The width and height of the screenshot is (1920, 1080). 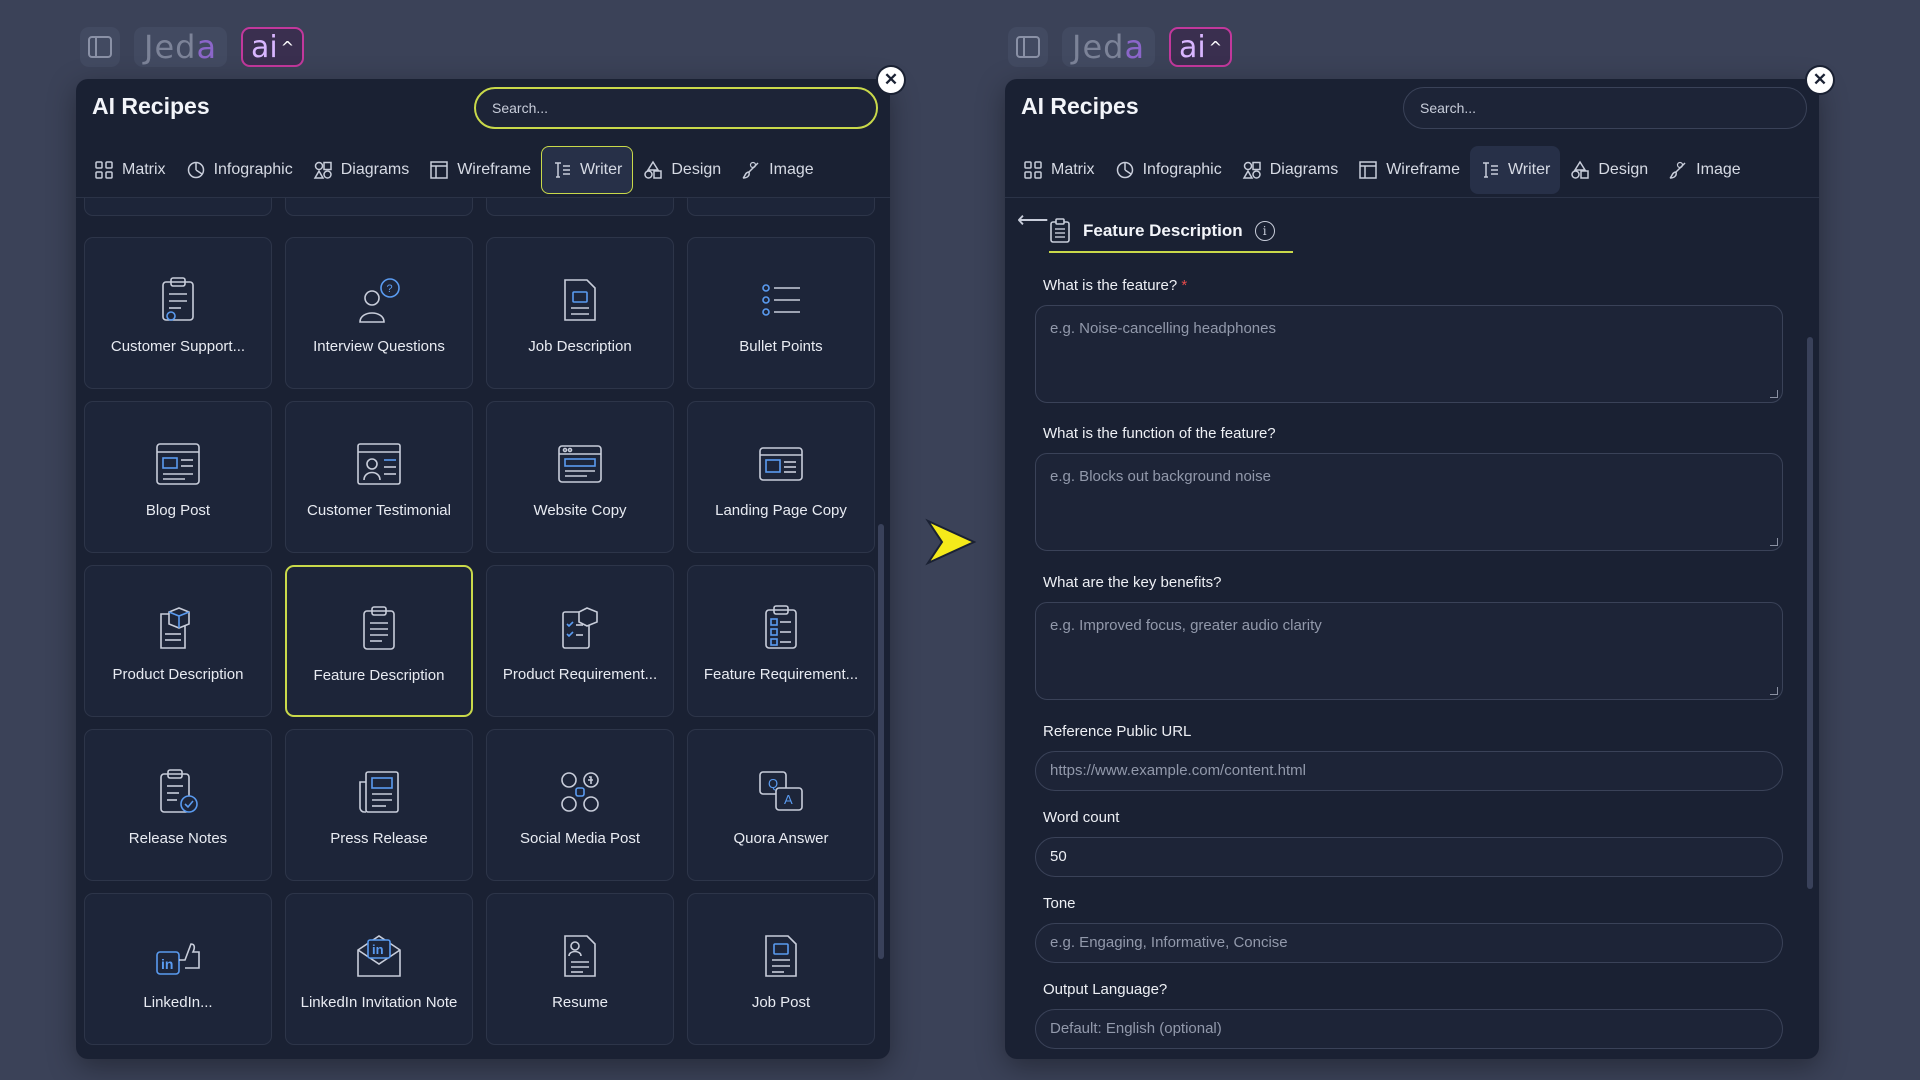 What do you see at coordinates (1117, 731) in the screenshot?
I see `field-label: Reference Public URL` at bounding box center [1117, 731].